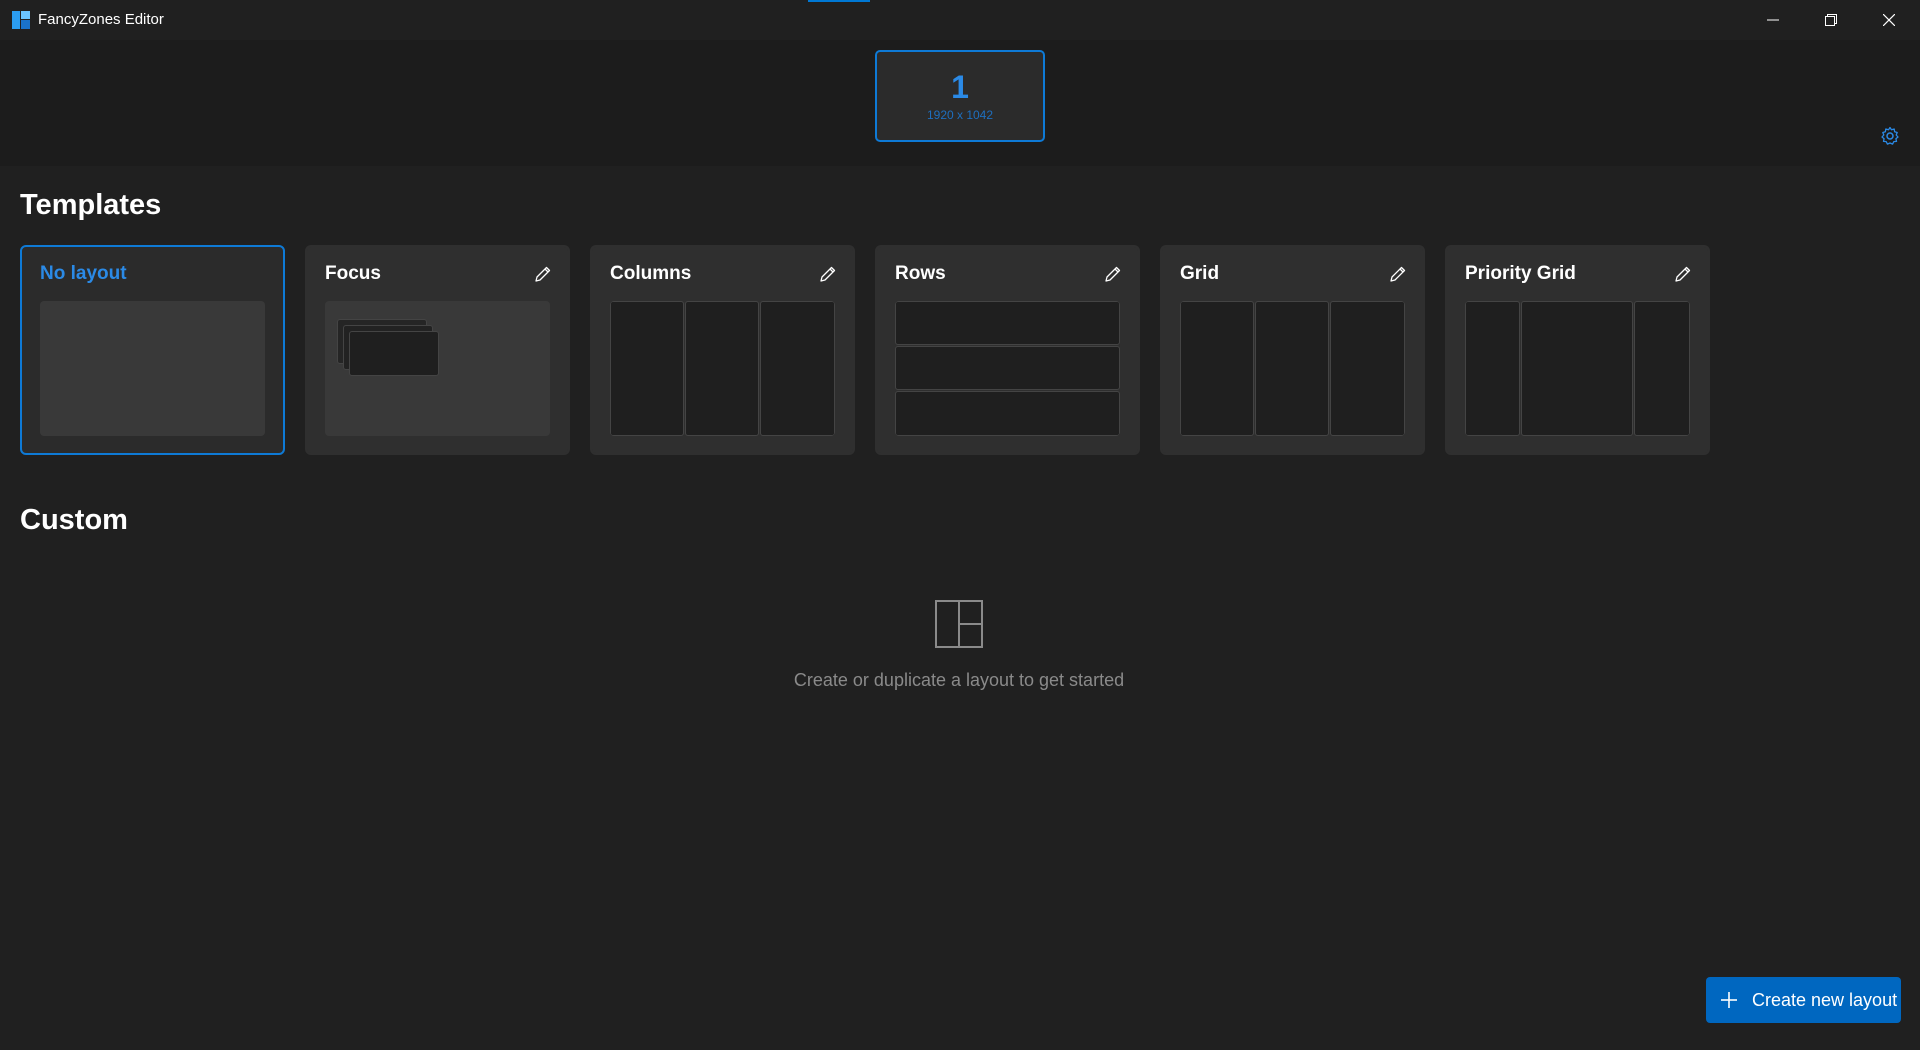 The image size is (1920, 1050). I want to click on custom-title: Custom, so click(74, 520).